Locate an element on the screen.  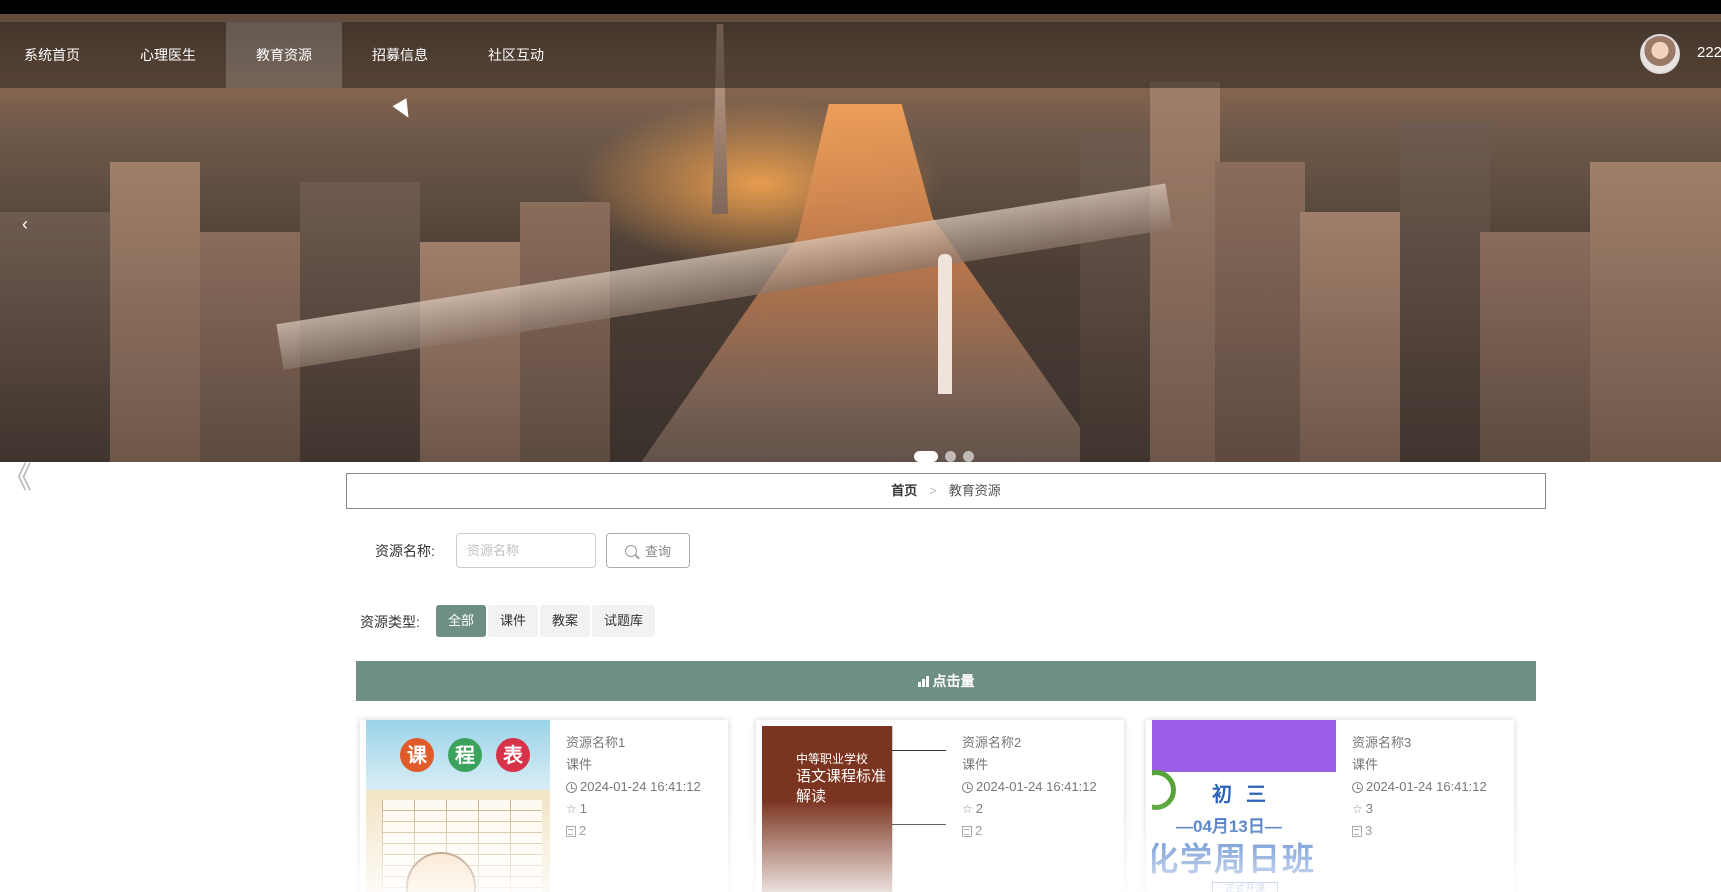
resource-thumbnail-1: 课 程 表 is located at coordinates (458, 806).